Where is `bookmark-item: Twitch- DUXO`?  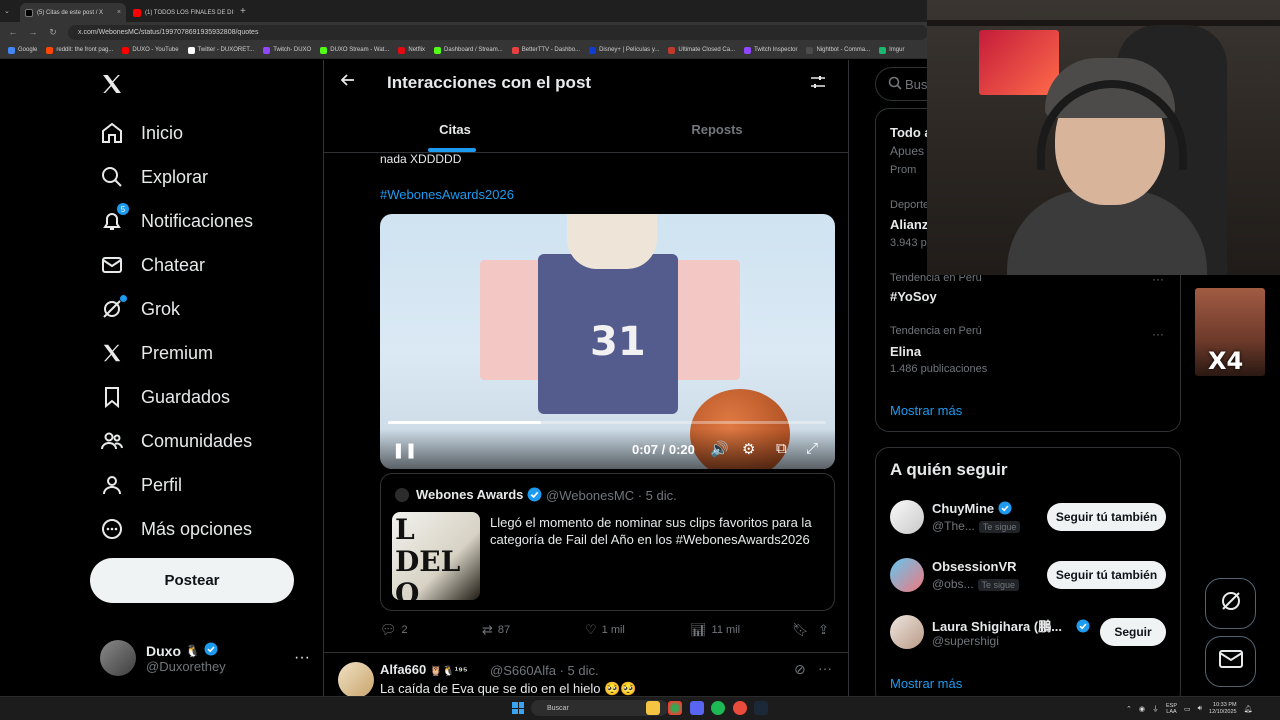 bookmark-item: Twitch- DUXO is located at coordinates (287, 50).